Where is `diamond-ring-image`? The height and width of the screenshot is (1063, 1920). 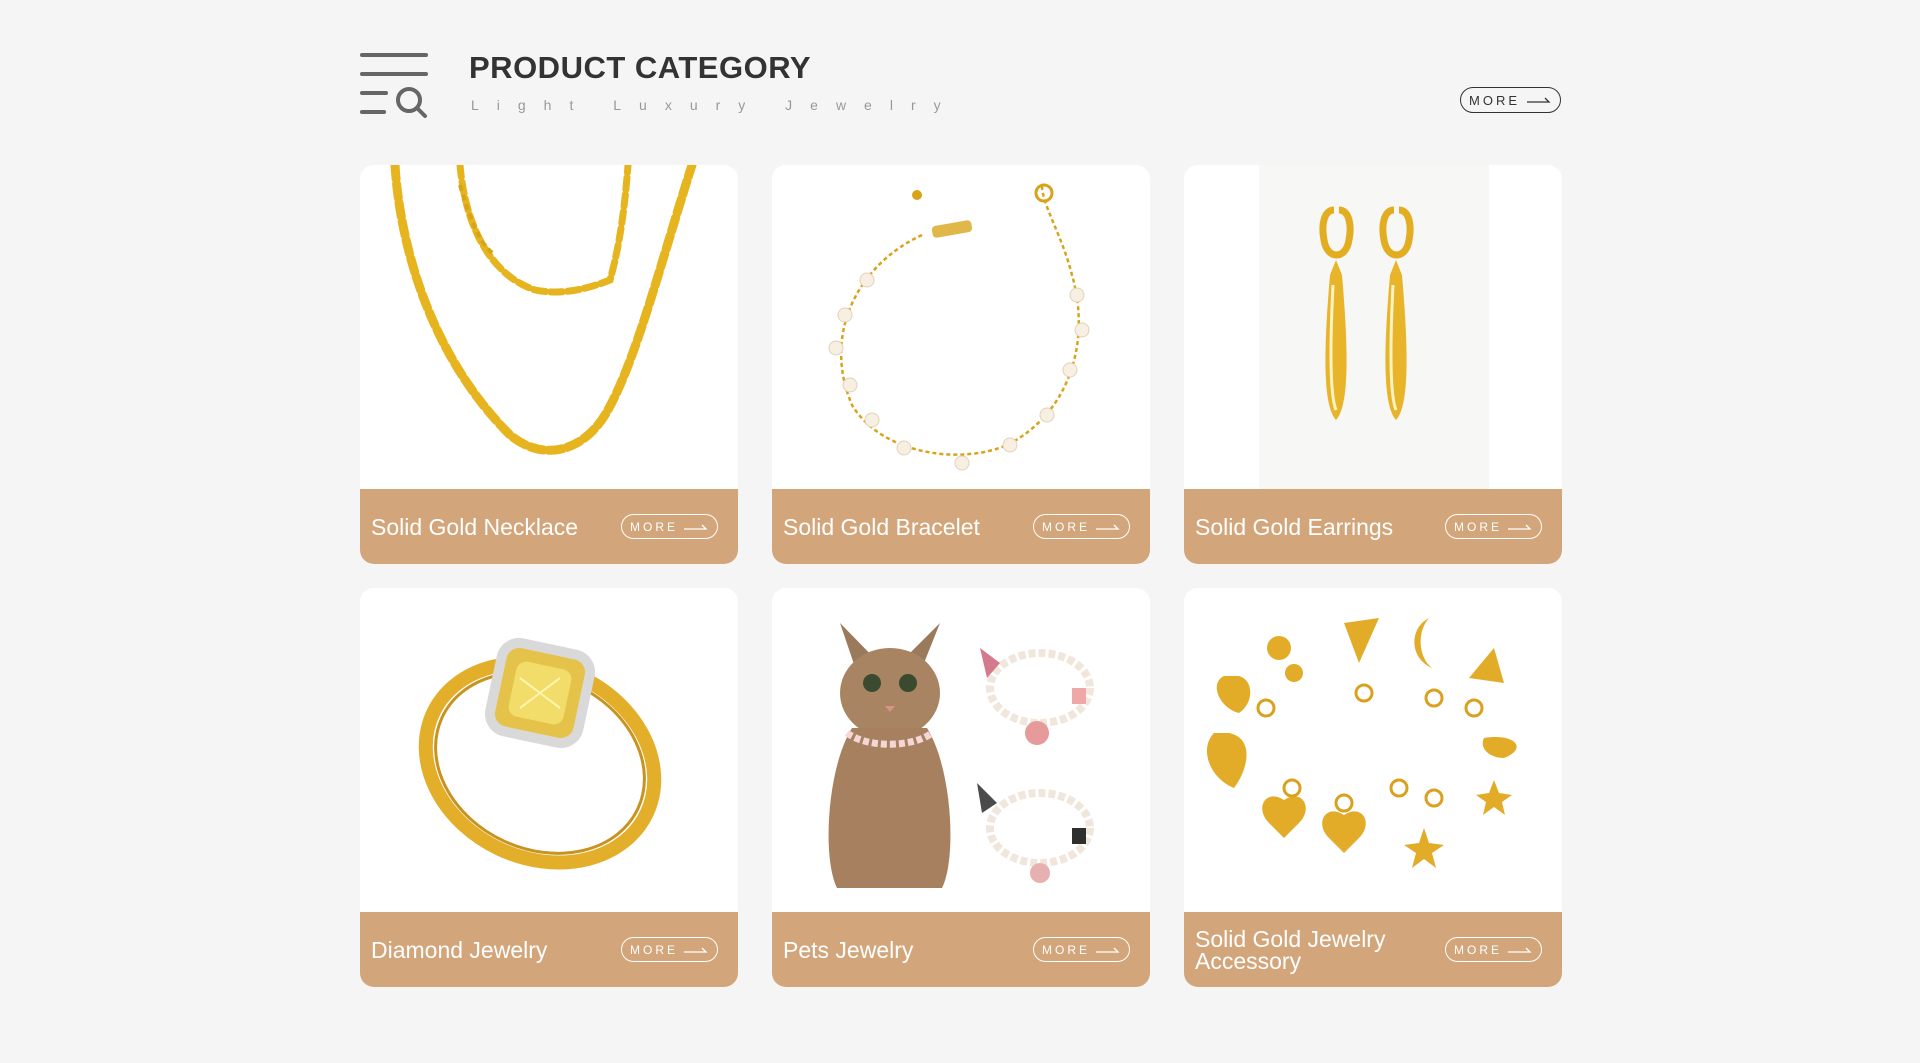
diamond-ring-image is located at coordinates (549, 750).